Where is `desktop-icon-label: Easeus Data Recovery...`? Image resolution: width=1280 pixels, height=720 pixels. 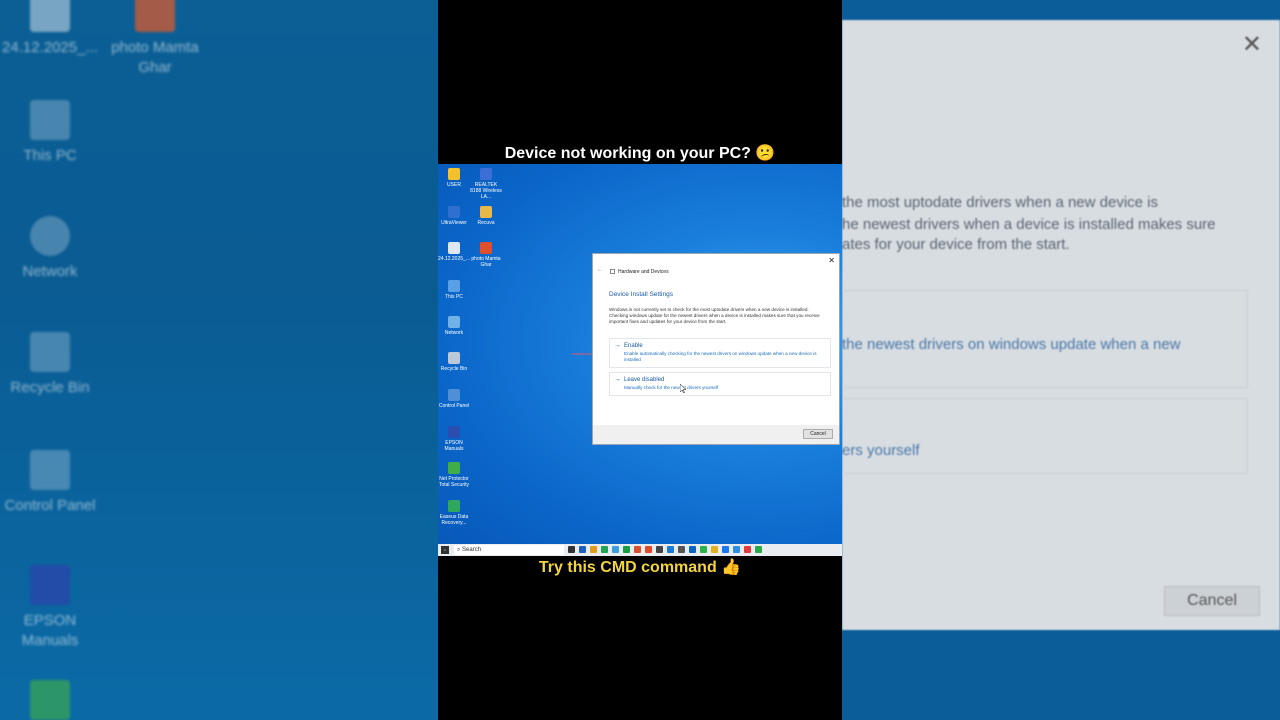 desktop-icon-label: Easeus Data Recovery... is located at coordinates (454, 520).